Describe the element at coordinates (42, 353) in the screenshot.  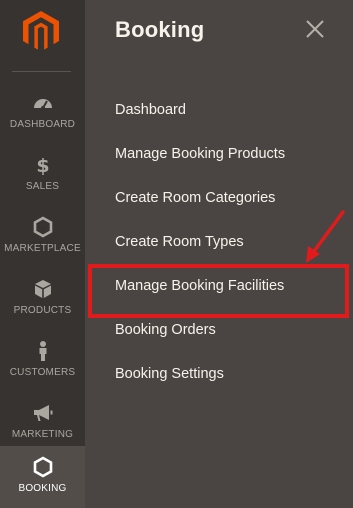
I see `person-icon` at that location.